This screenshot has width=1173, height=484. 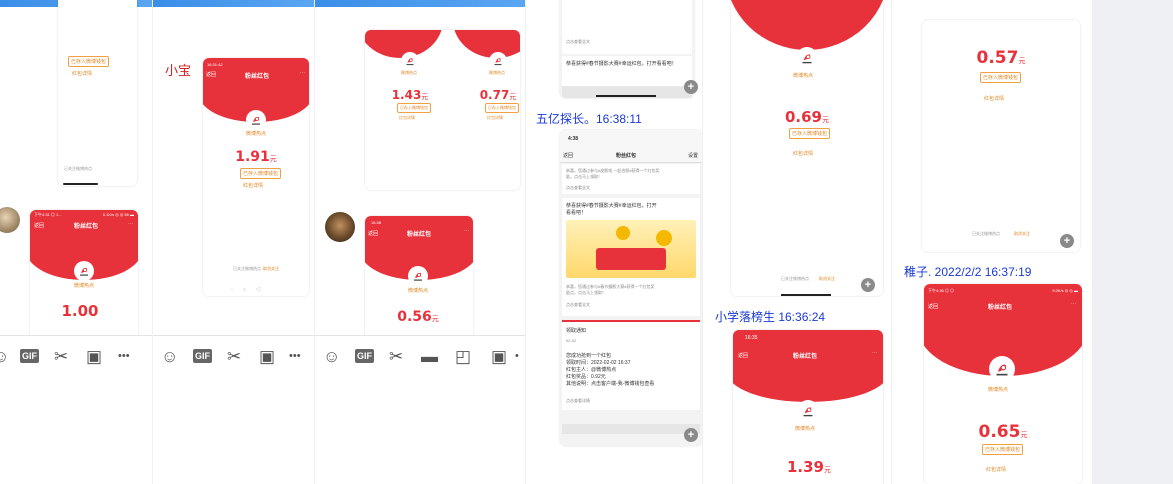 I want to click on notify-line: 领取时间：2022-02-02 16:37, so click(x=598, y=363).